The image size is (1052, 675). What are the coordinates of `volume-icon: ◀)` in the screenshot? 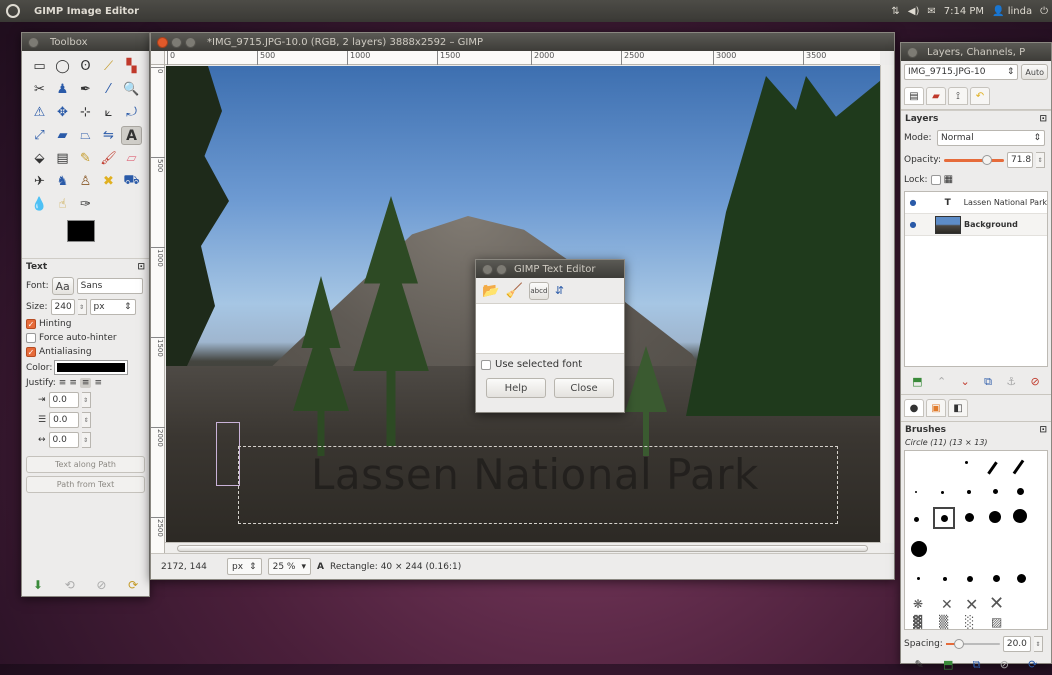 It's located at (914, 11).